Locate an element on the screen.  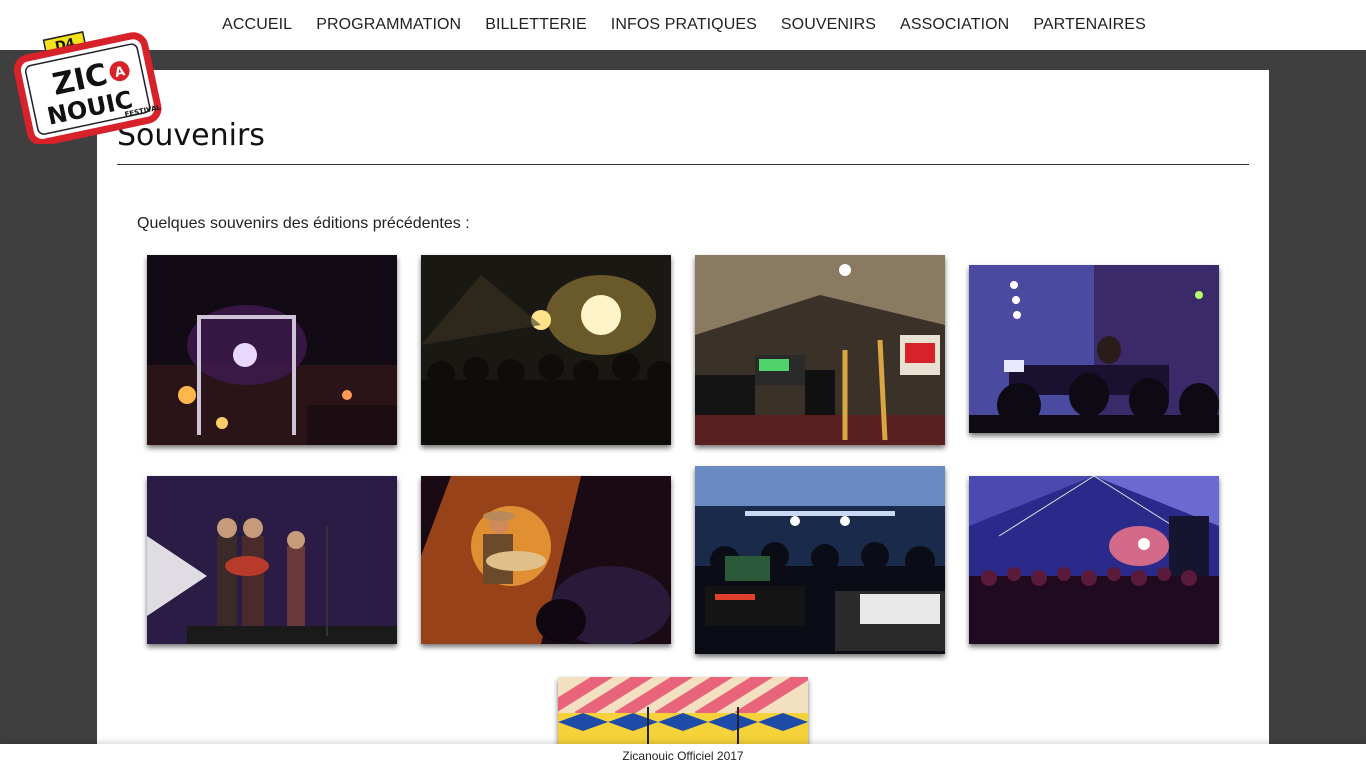
nav-item-association: ASSOCIATION is located at coordinates (954, 25).